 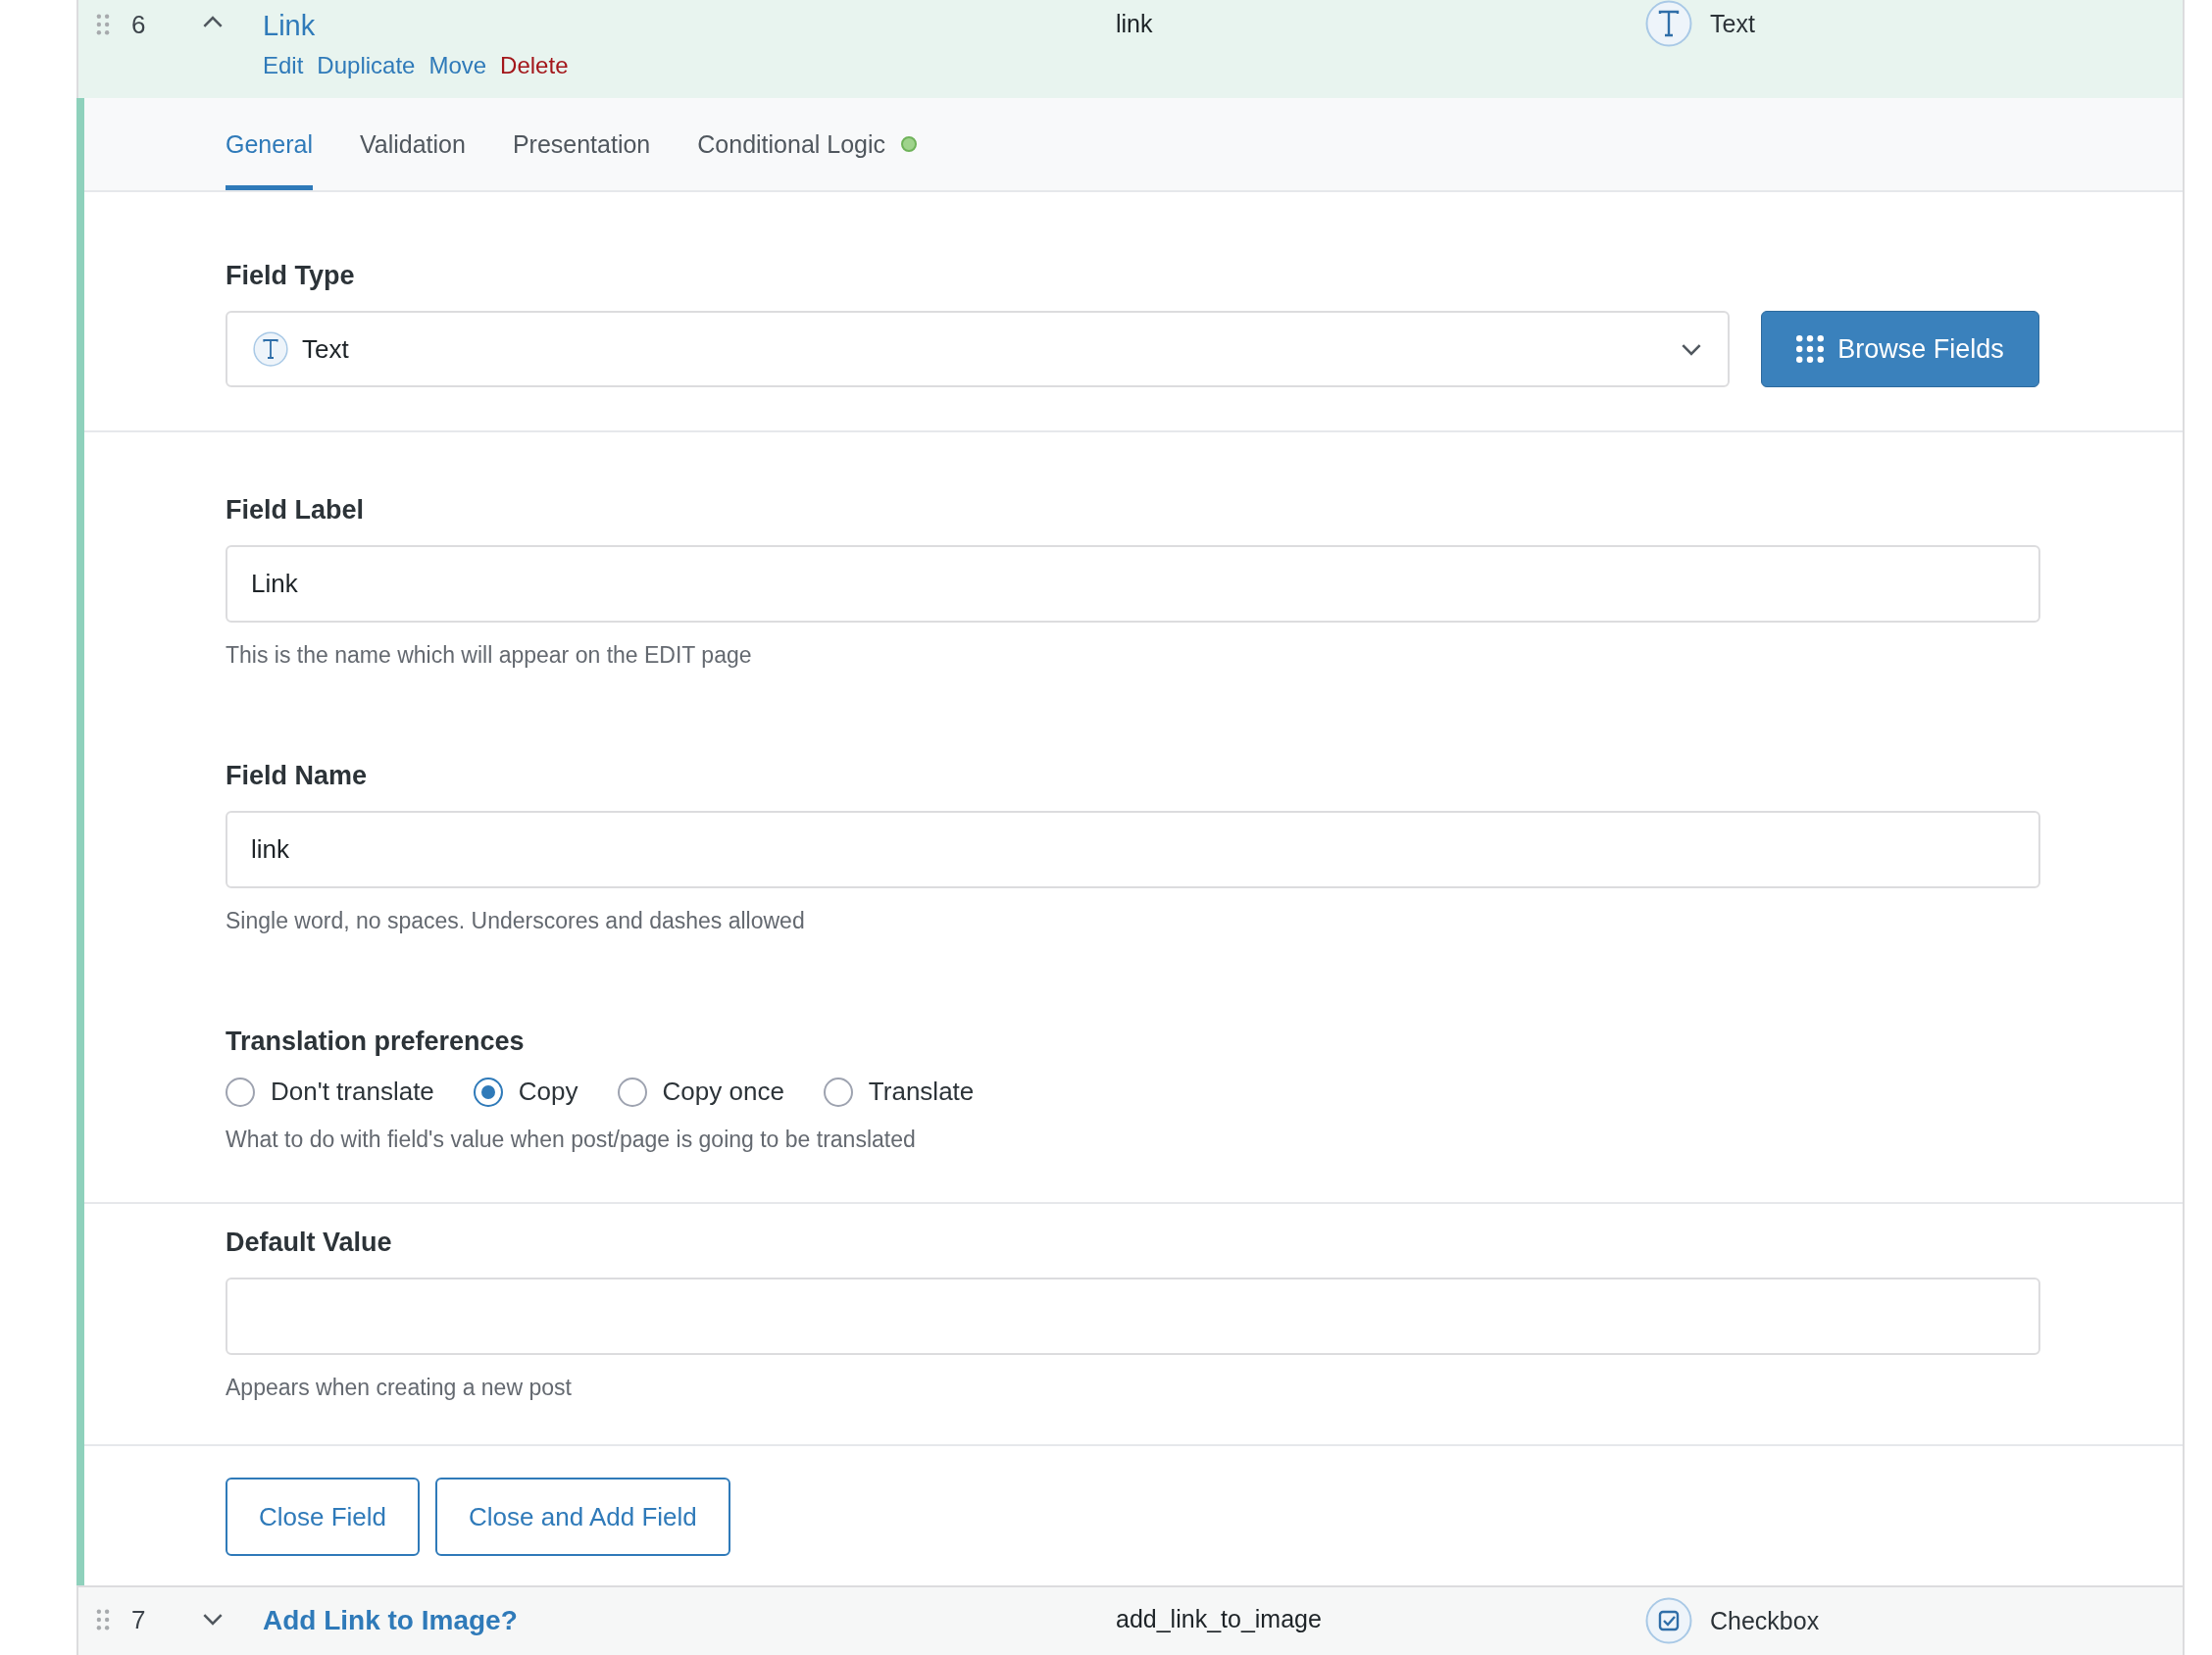 I want to click on grid-icon, so click(x=1810, y=349).